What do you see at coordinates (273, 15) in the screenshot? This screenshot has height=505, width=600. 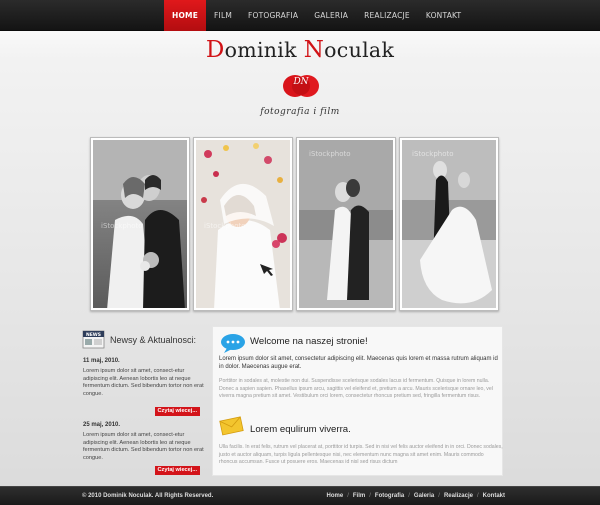 I see `nav-item-fotografia: FOTOGRAFIA` at bounding box center [273, 15].